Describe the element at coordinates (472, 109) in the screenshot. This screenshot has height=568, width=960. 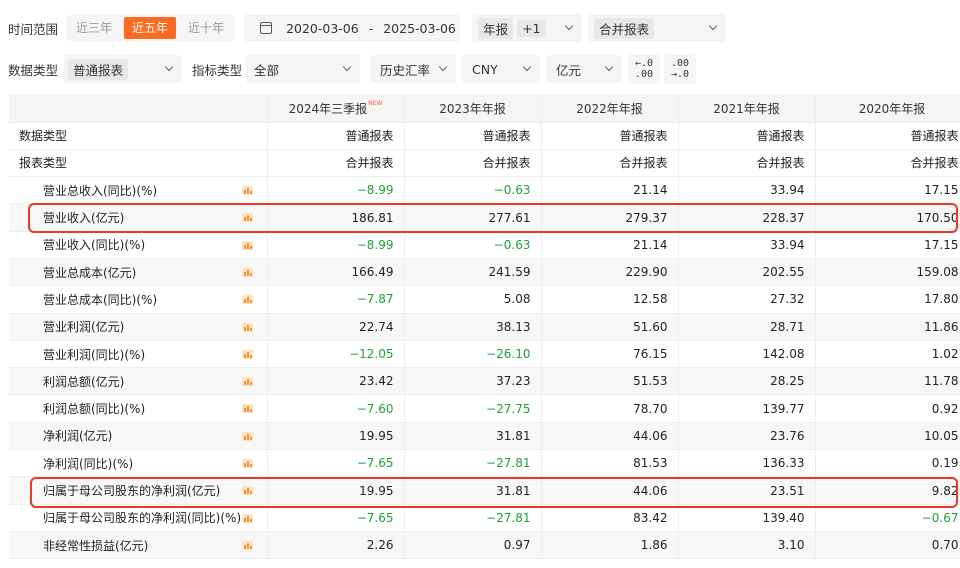
I see `column-header: 2023年年报` at that location.